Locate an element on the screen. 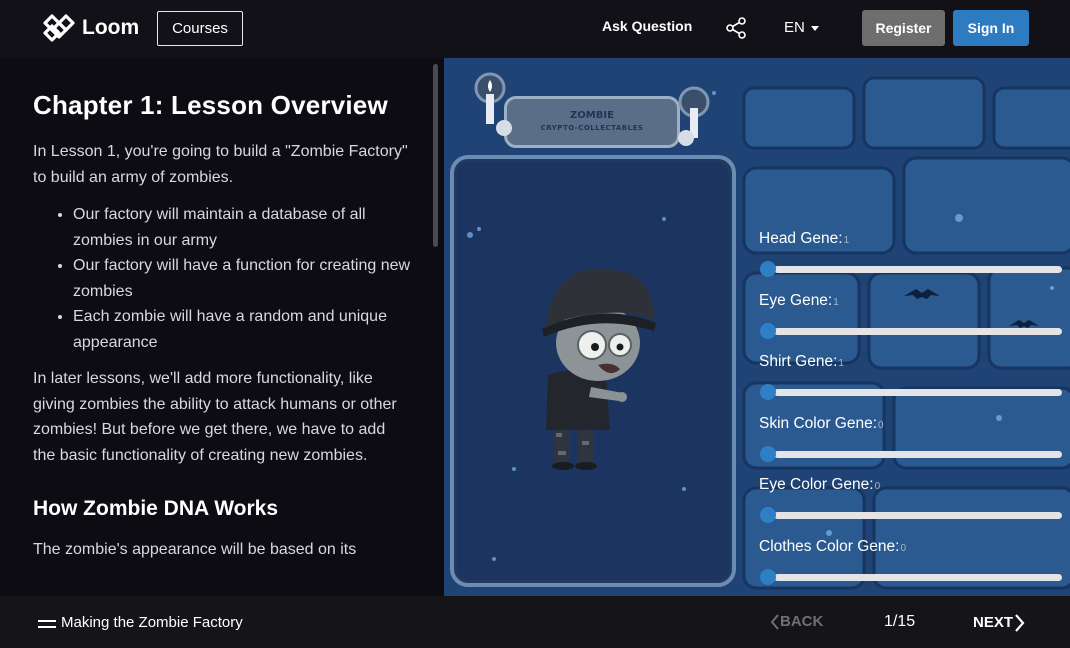 The image size is (1070, 648). eye-gene-control: Eye Gene:1 is located at coordinates (912, 323).